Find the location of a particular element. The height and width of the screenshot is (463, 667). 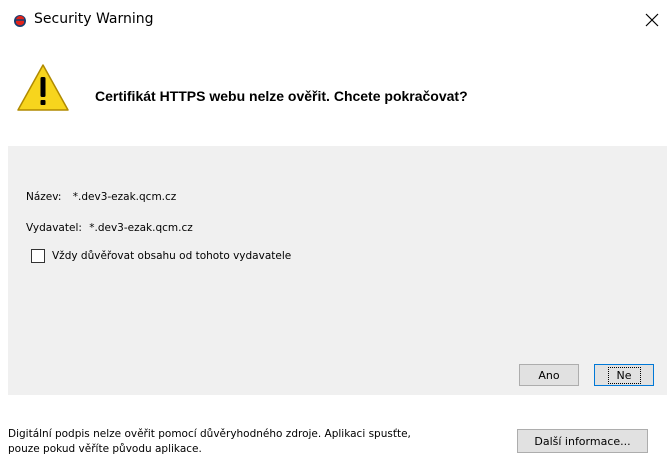

close-icon is located at coordinates (652, 20).